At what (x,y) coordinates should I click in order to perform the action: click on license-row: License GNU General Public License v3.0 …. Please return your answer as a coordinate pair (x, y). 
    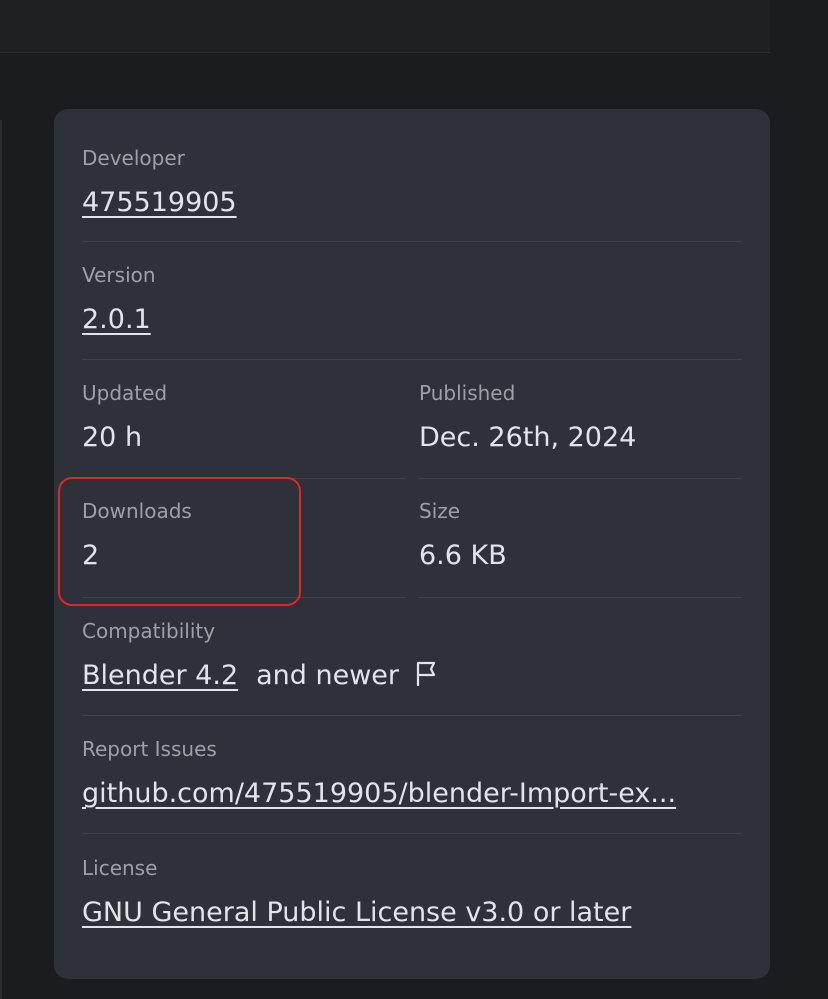
    Looking at the image, I should click on (412, 894).